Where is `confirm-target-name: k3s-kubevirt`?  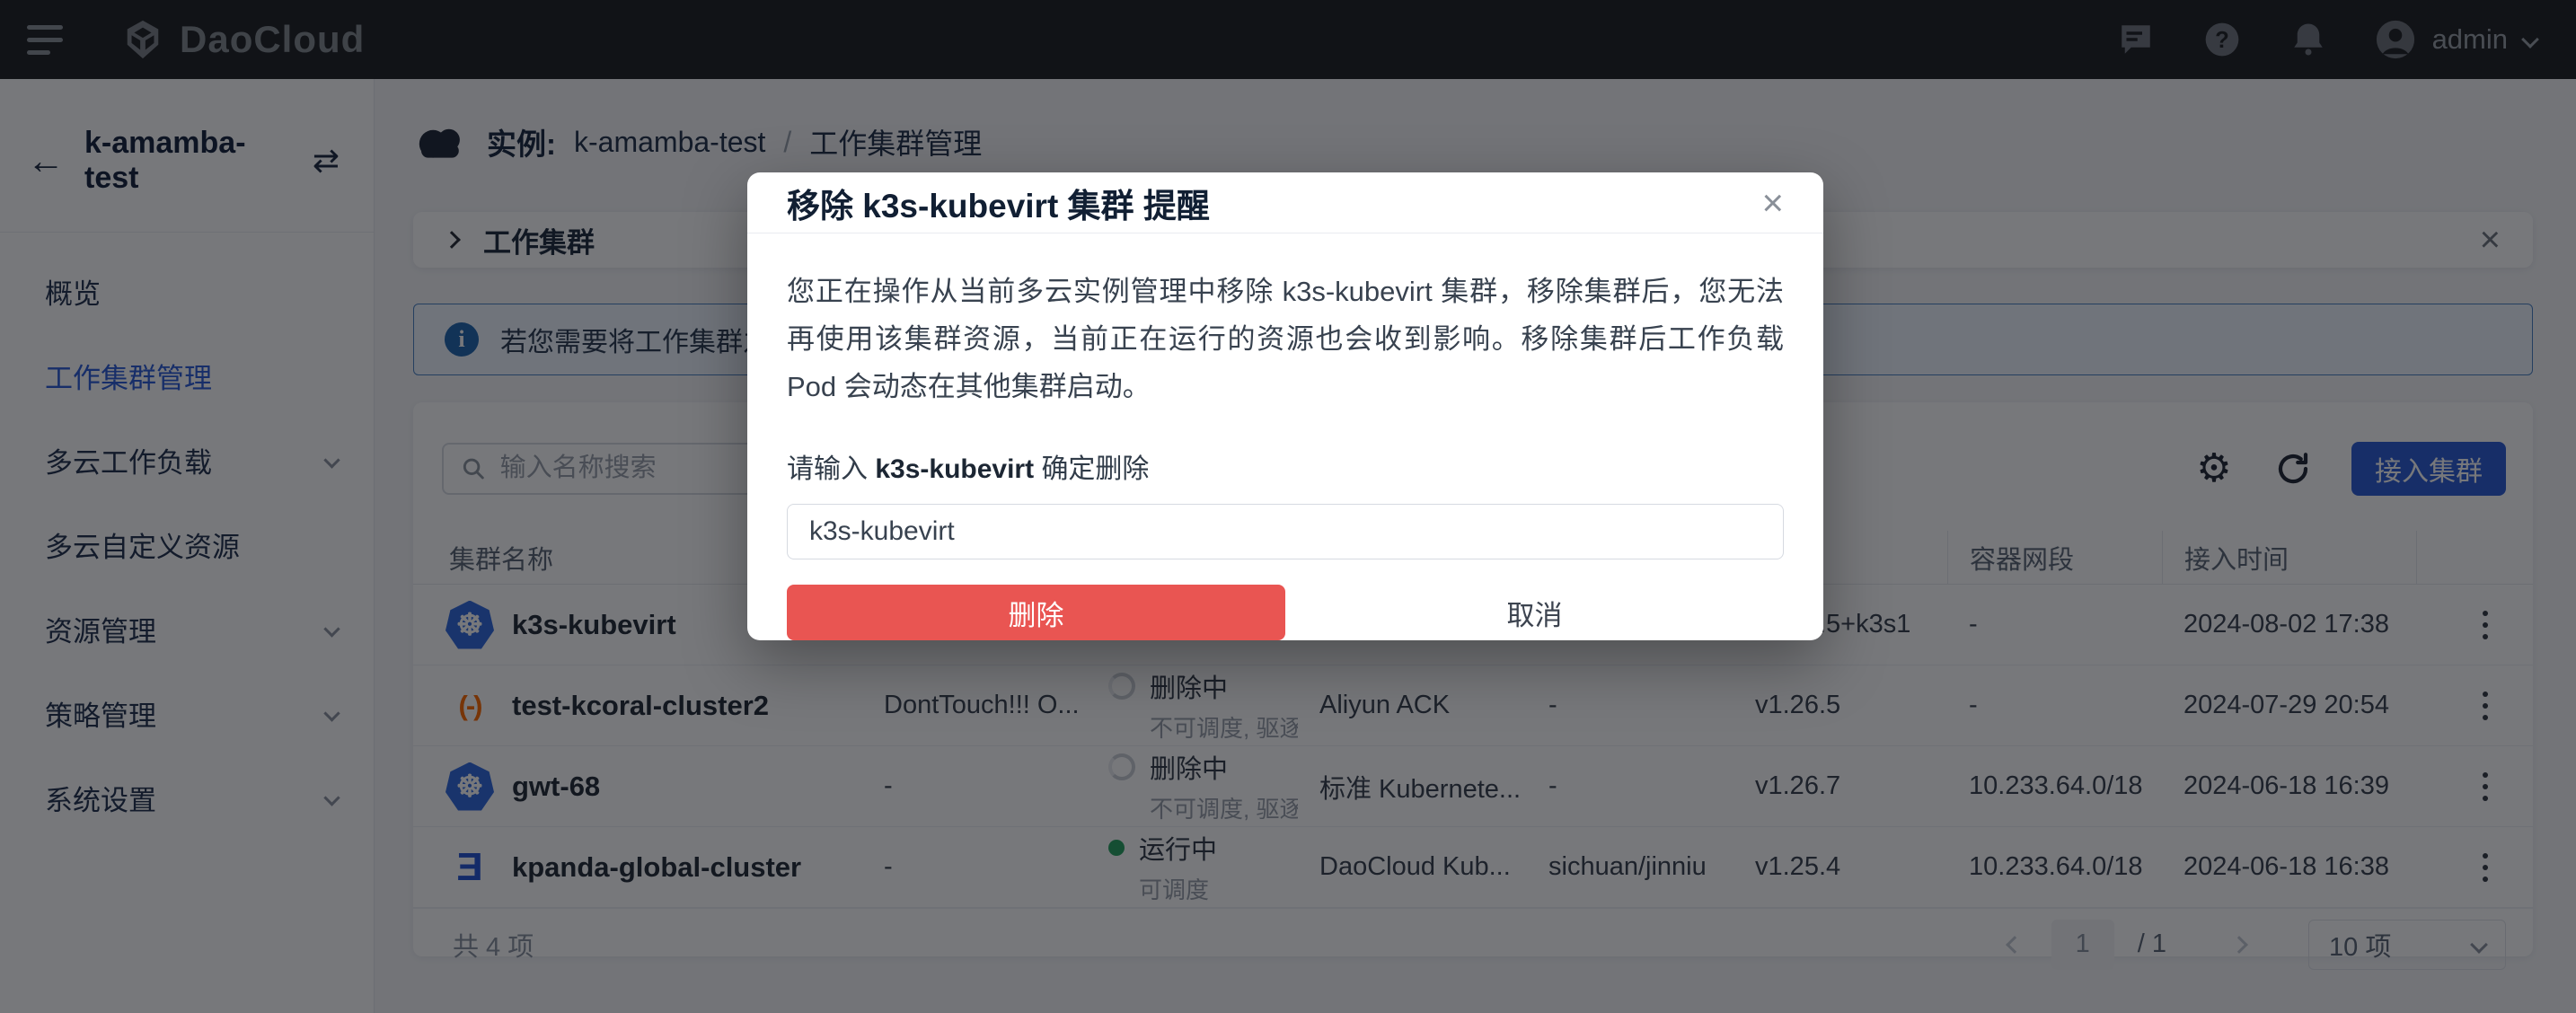
confirm-target-name: k3s-kubevirt is located at coordinates (955, 469).